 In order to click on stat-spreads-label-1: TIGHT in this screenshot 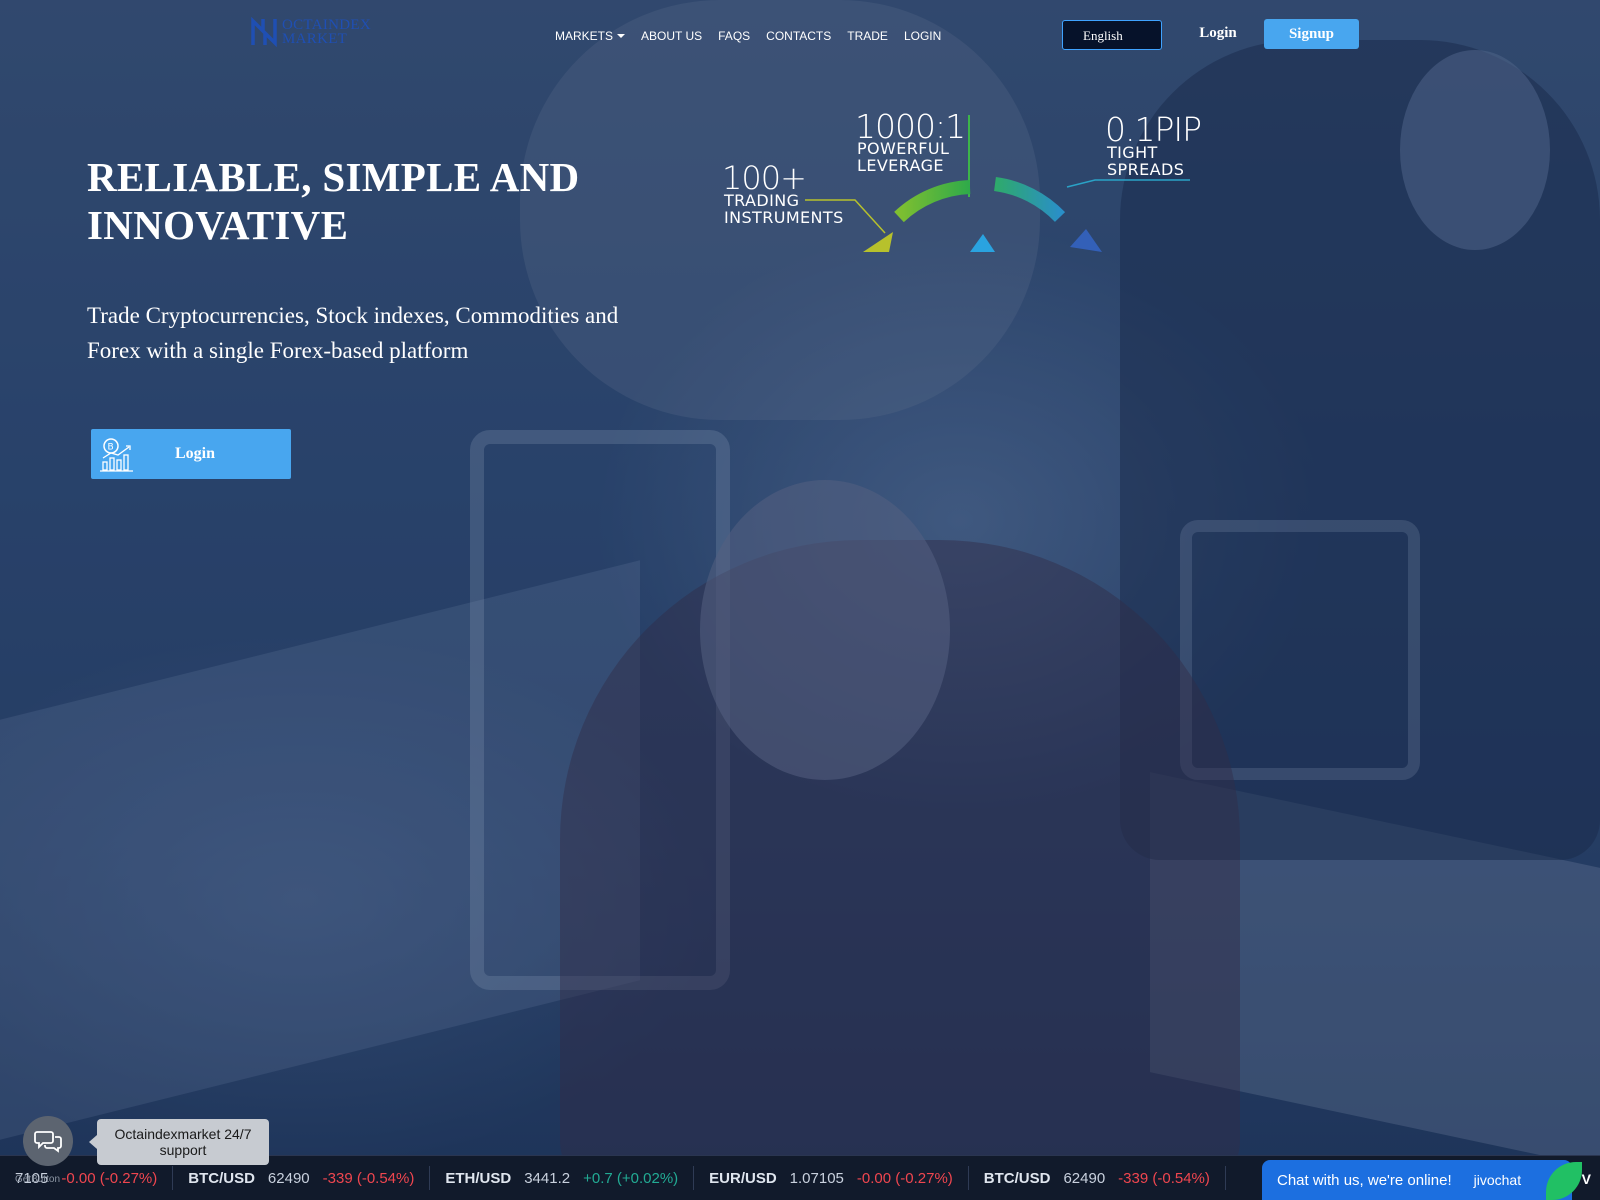, I will do `click(1132, 152)`.